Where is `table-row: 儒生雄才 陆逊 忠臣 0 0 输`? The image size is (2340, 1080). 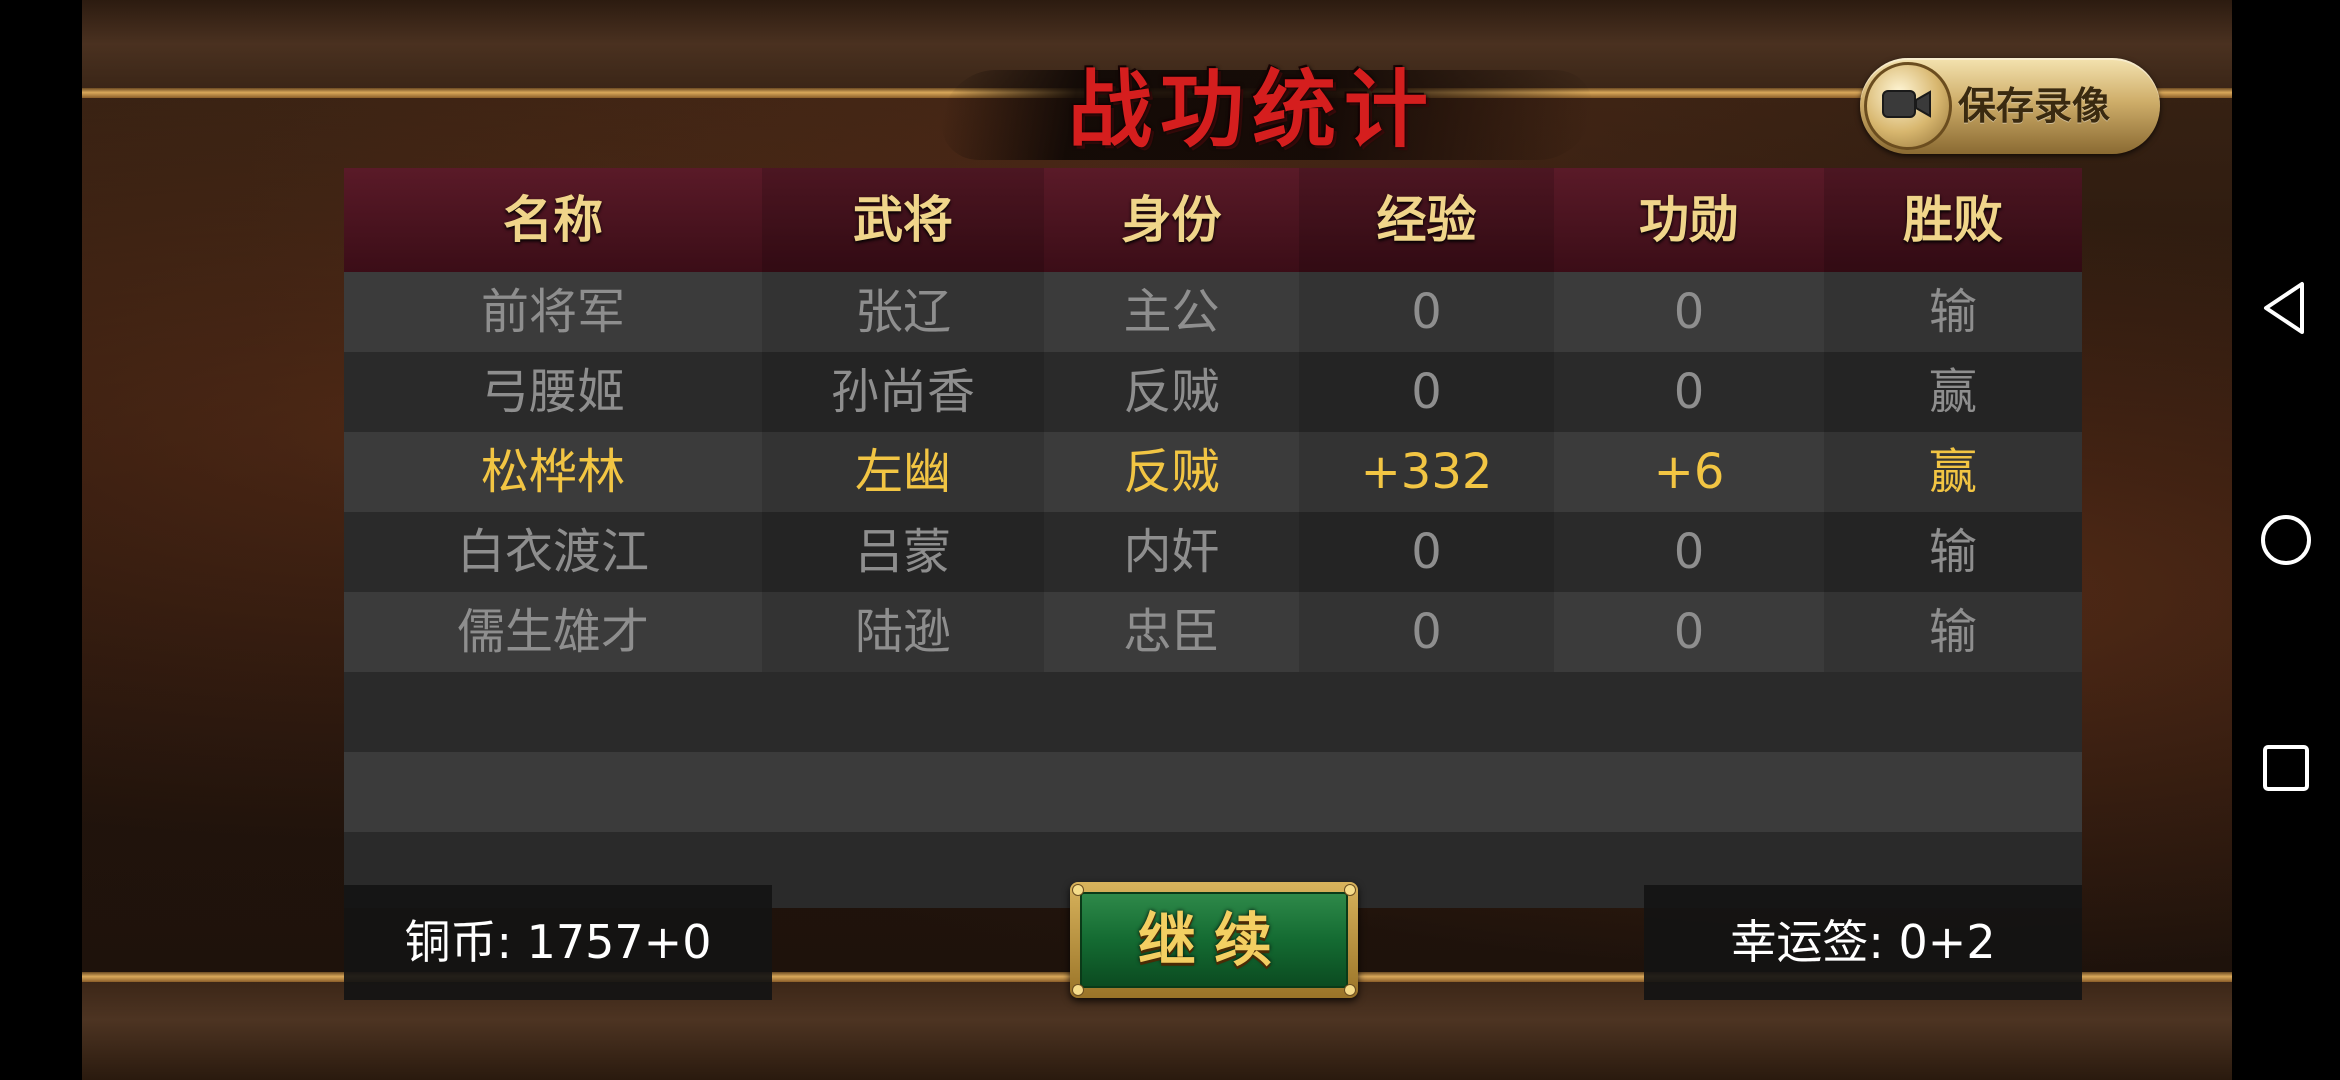
table-row: 儒生雄才 陆逊 忠臣 0 0 输 is located at coordinates (1213, 632).